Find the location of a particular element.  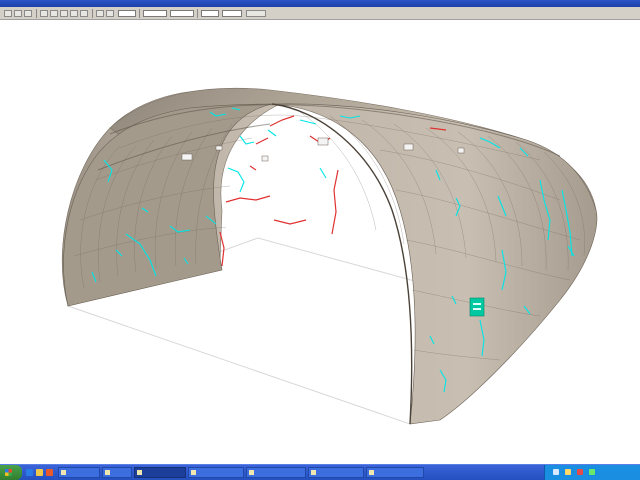

network-icon is located at coordinates (556, 472).